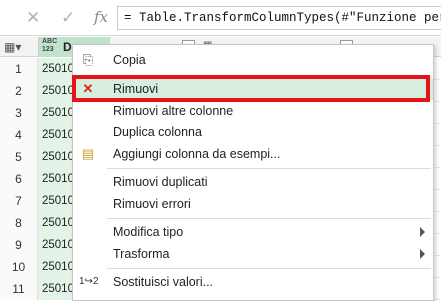  Describe the element at coordinates (19, 179) in the screenshot. I see `row-number: 6` at that location.